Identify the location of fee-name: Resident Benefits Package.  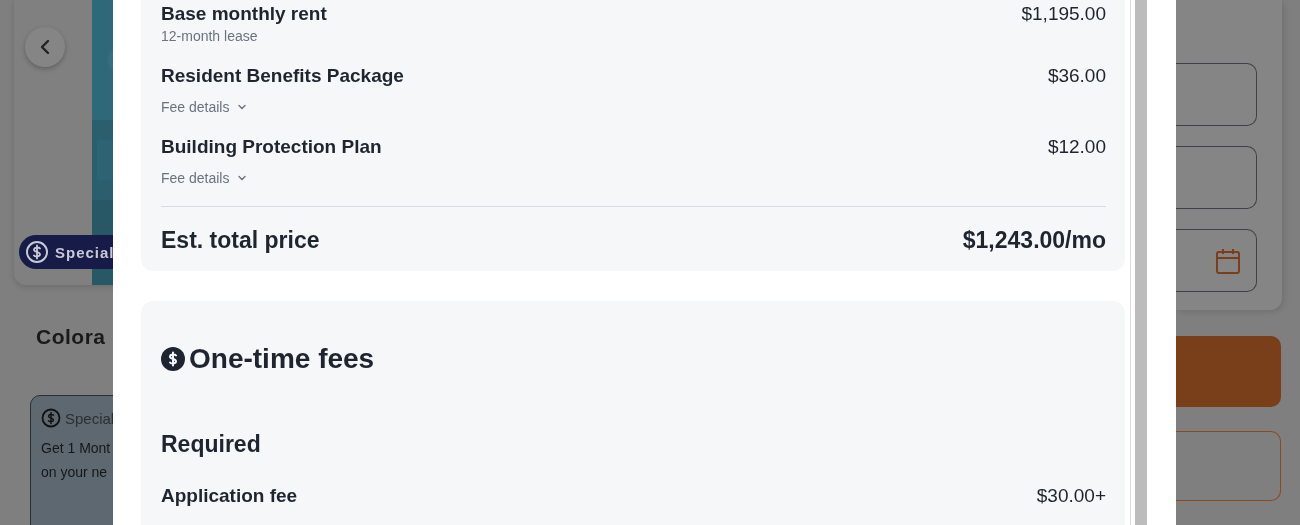
(282, 76).